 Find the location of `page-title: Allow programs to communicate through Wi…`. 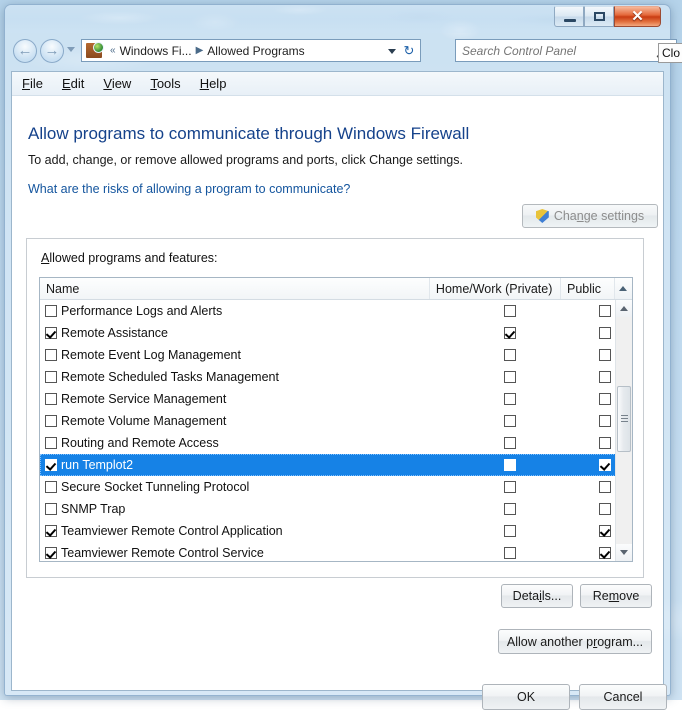

page-title: Allow programs to communicate through Wi… is located at coordinates (248, 134).